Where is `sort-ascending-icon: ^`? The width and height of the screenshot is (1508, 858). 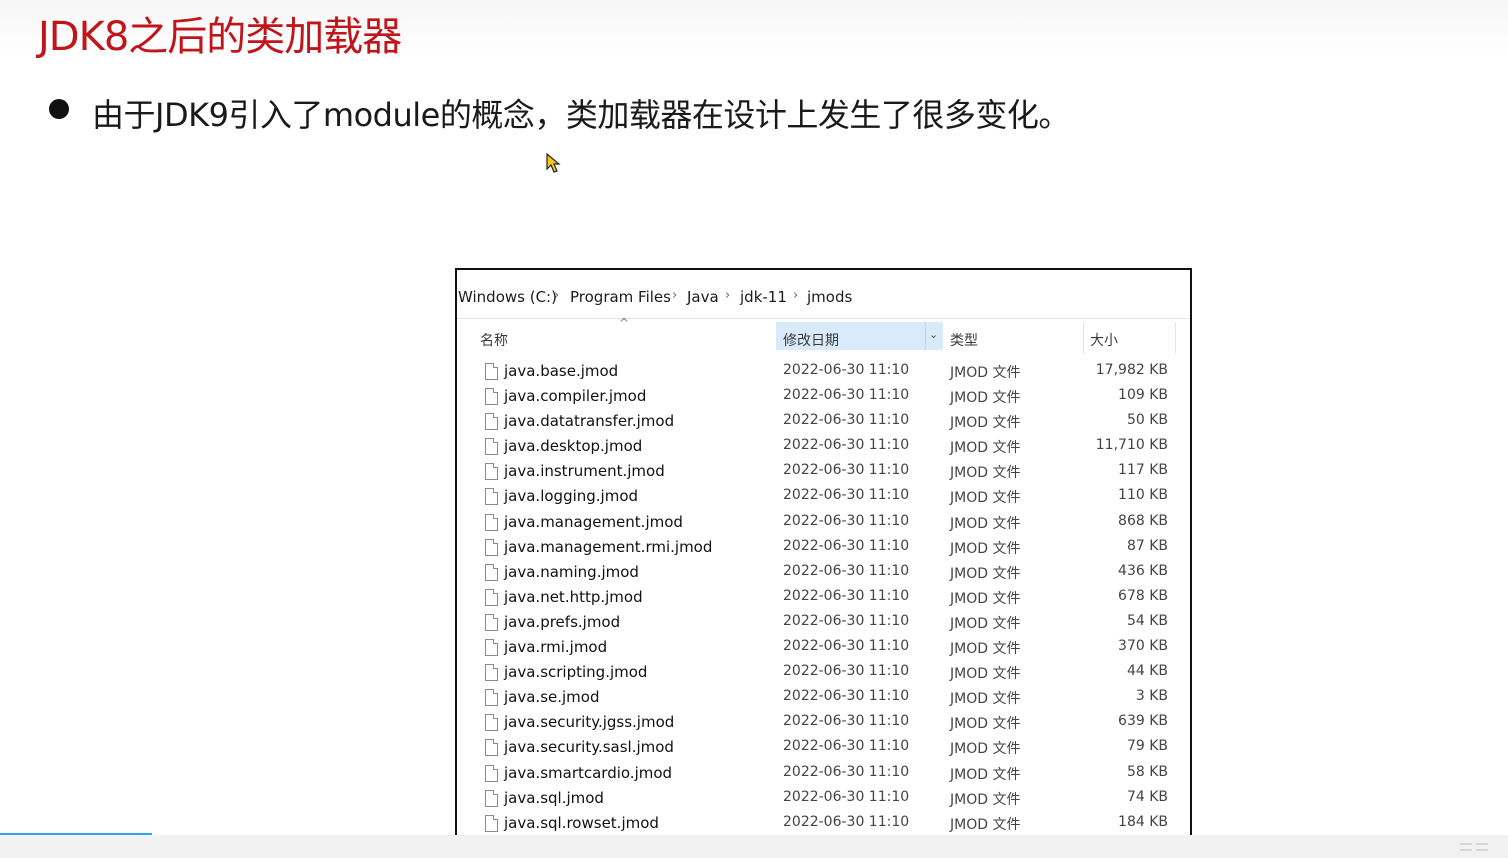
sort-ascending-icon: ^ is located at coordinates (624, 323).